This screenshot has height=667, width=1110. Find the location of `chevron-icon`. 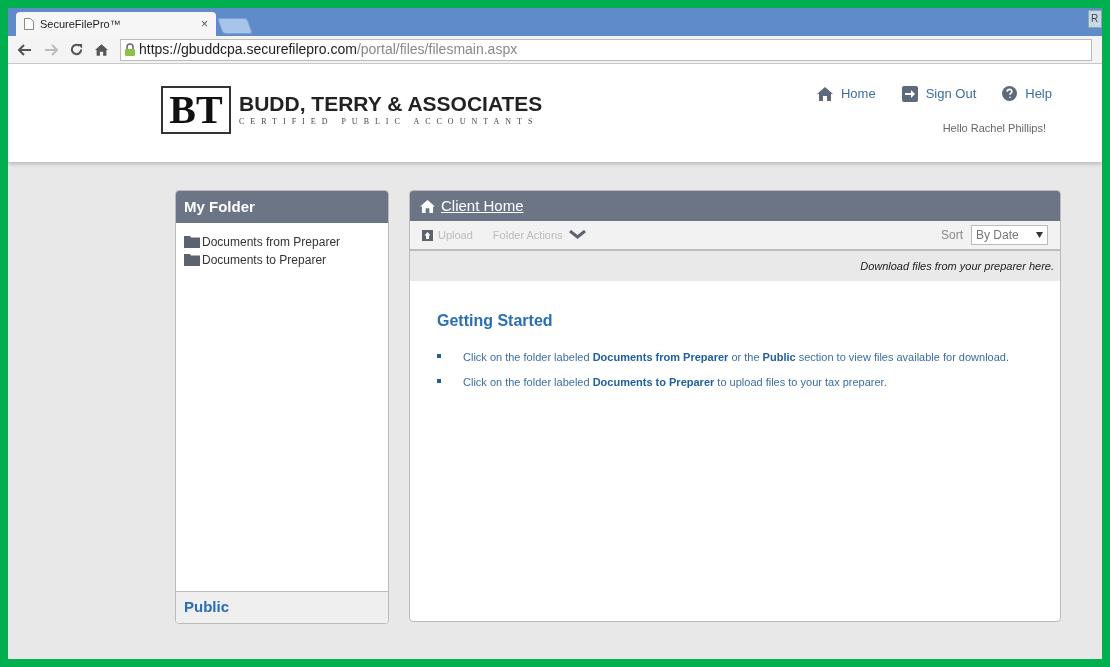

chevron-icon is located at coordinates (577, 235).